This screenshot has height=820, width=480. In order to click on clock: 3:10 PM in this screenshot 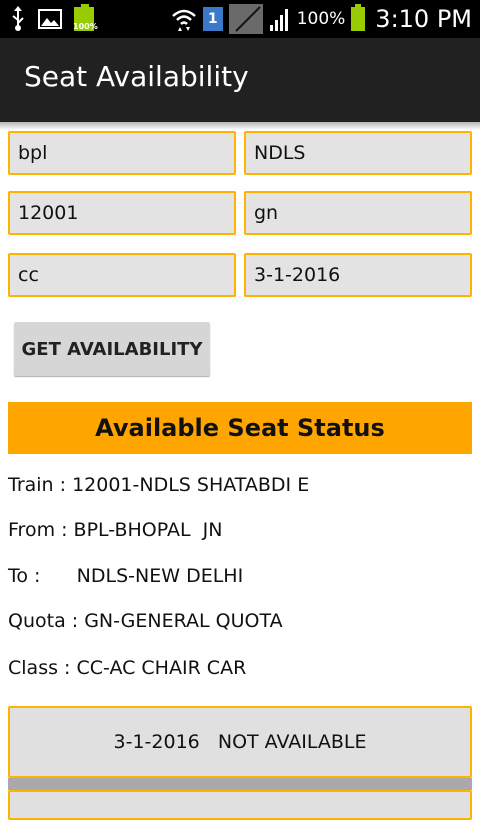, I will do `click(423, 19)`.